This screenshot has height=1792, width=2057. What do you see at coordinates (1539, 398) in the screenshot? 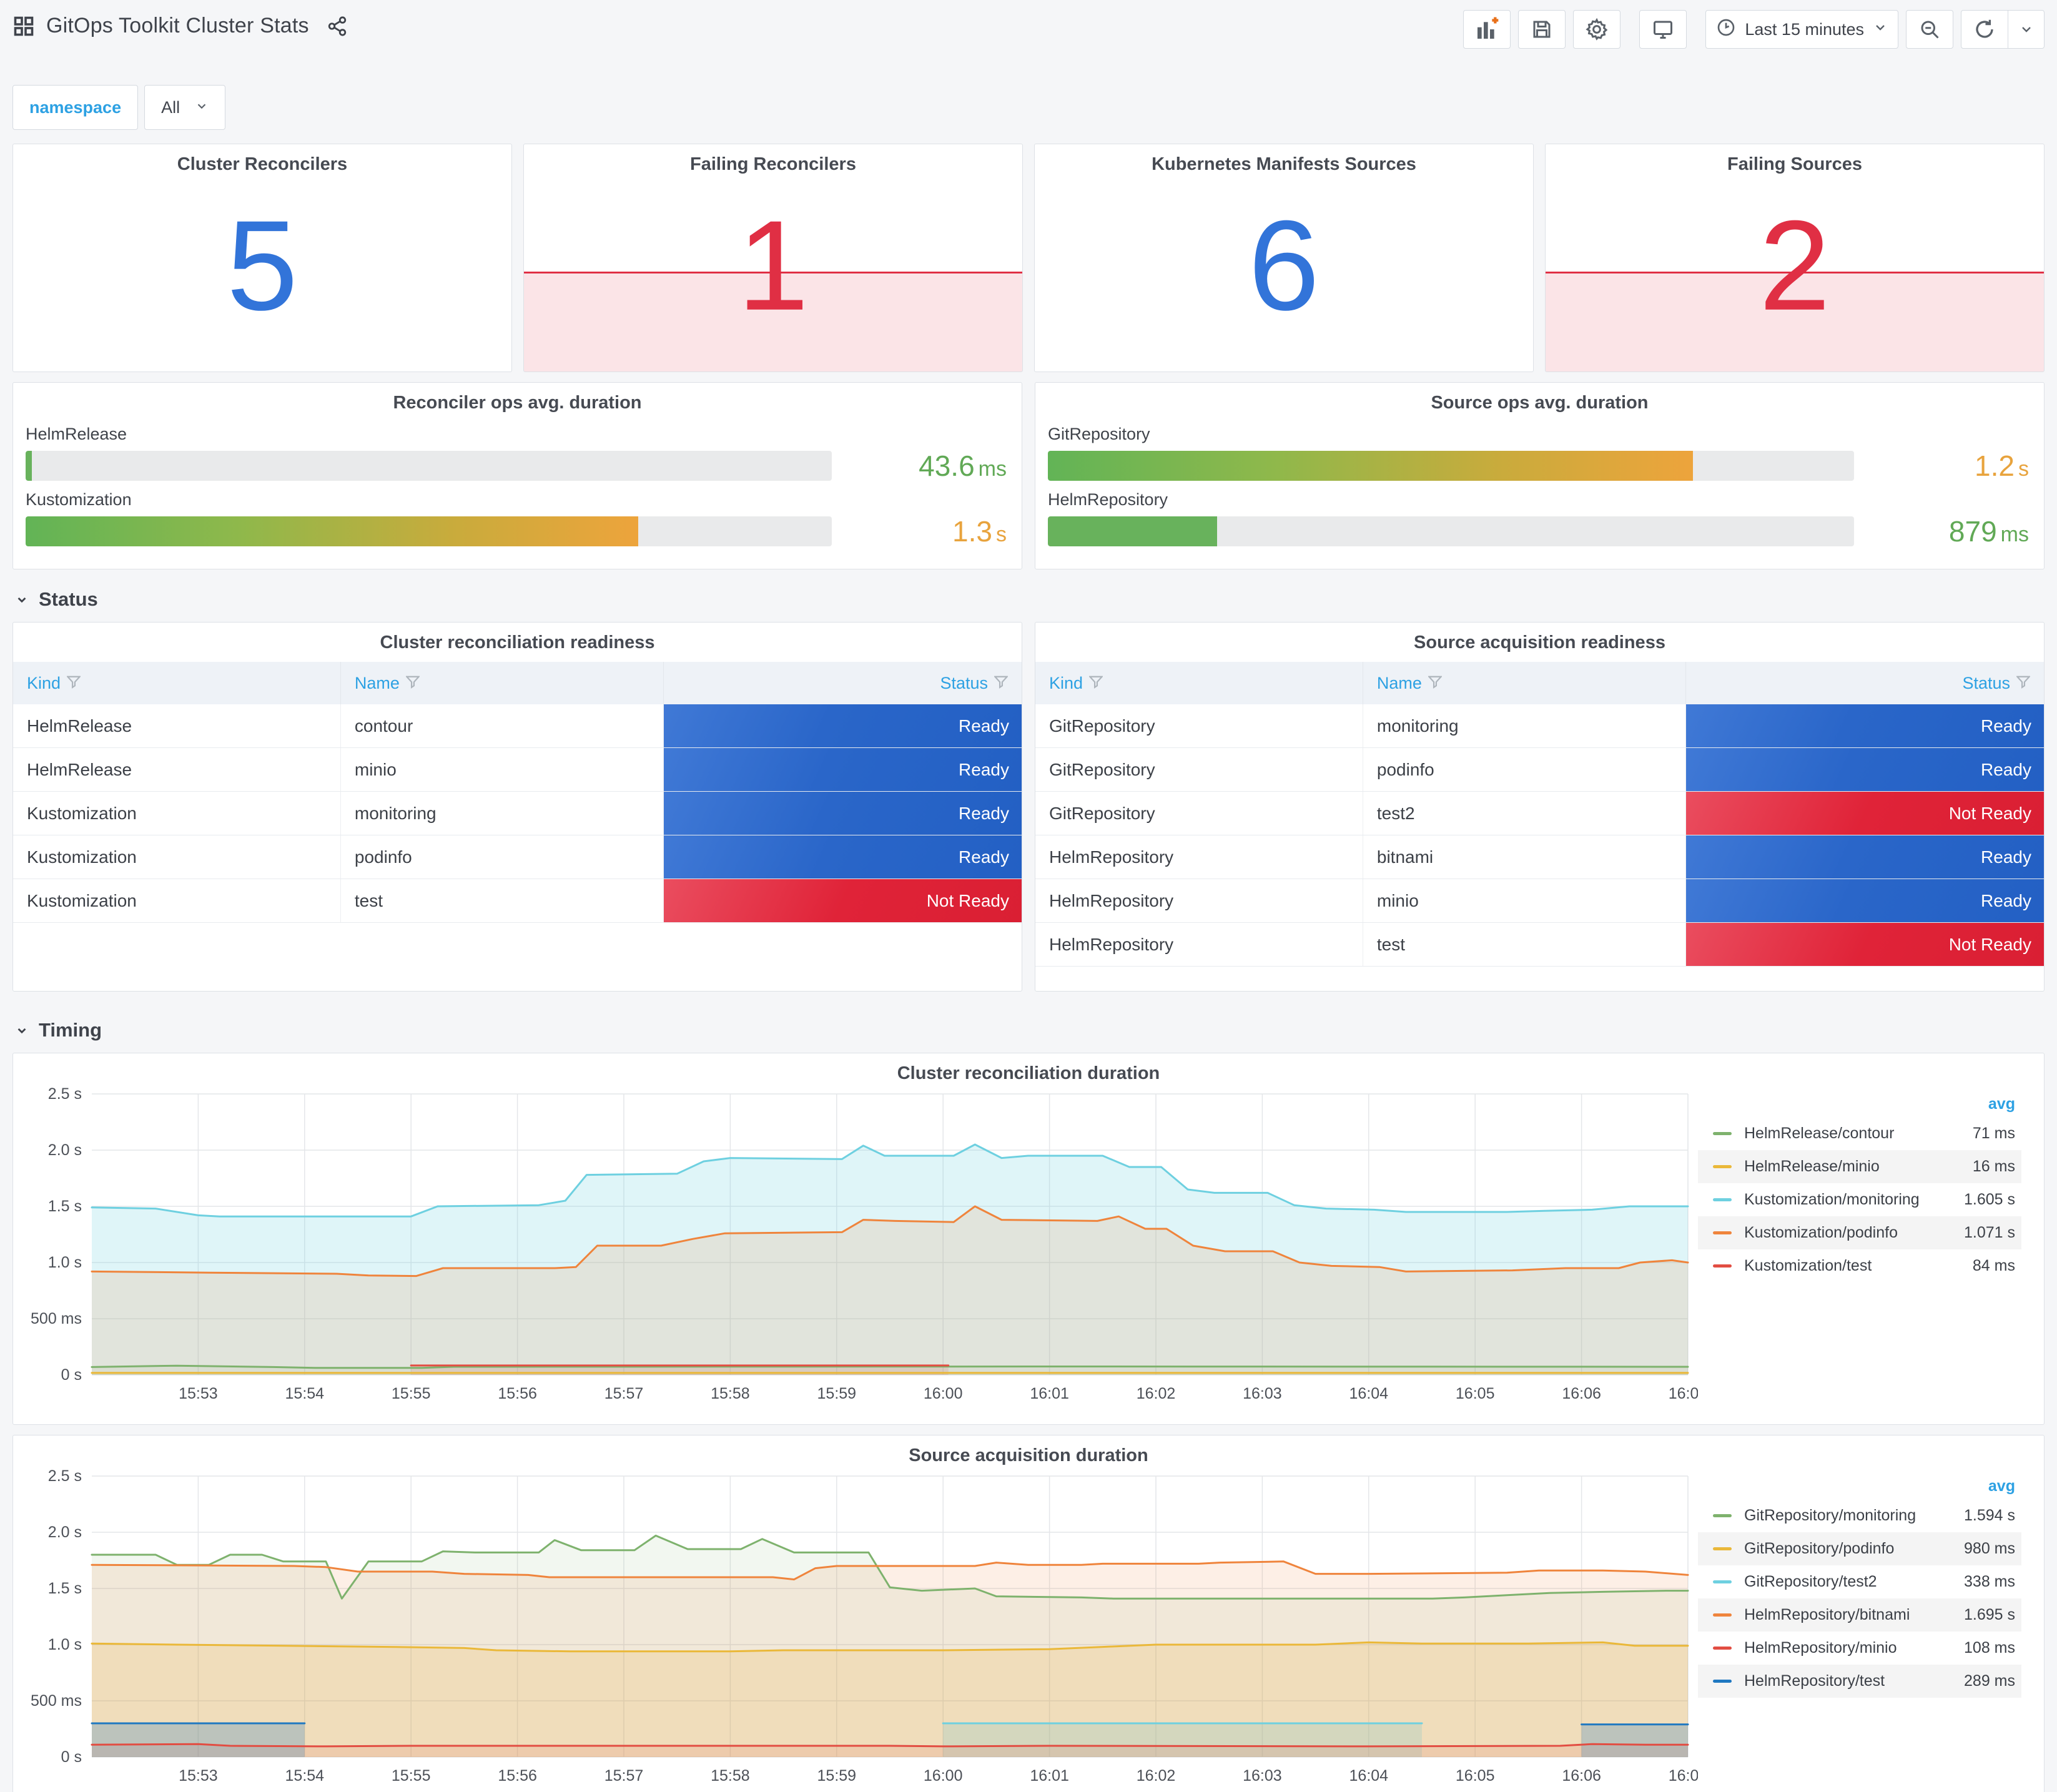
I see `panel-title: Source ops avg. duration` at bounding box center [1539, 398].